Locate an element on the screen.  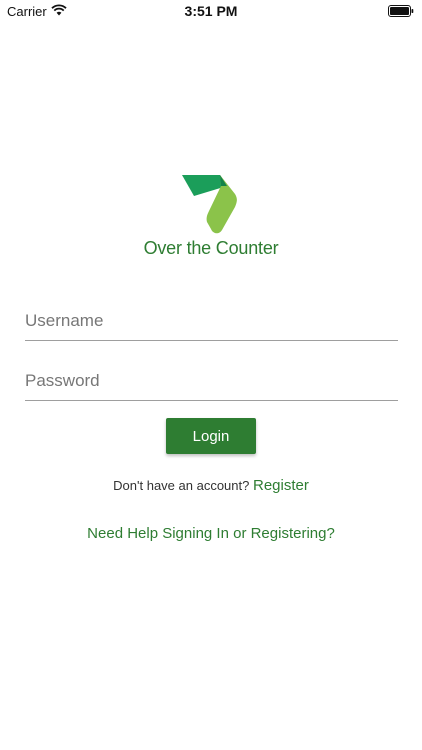
battery-icon is located at coordinates (401, 11).